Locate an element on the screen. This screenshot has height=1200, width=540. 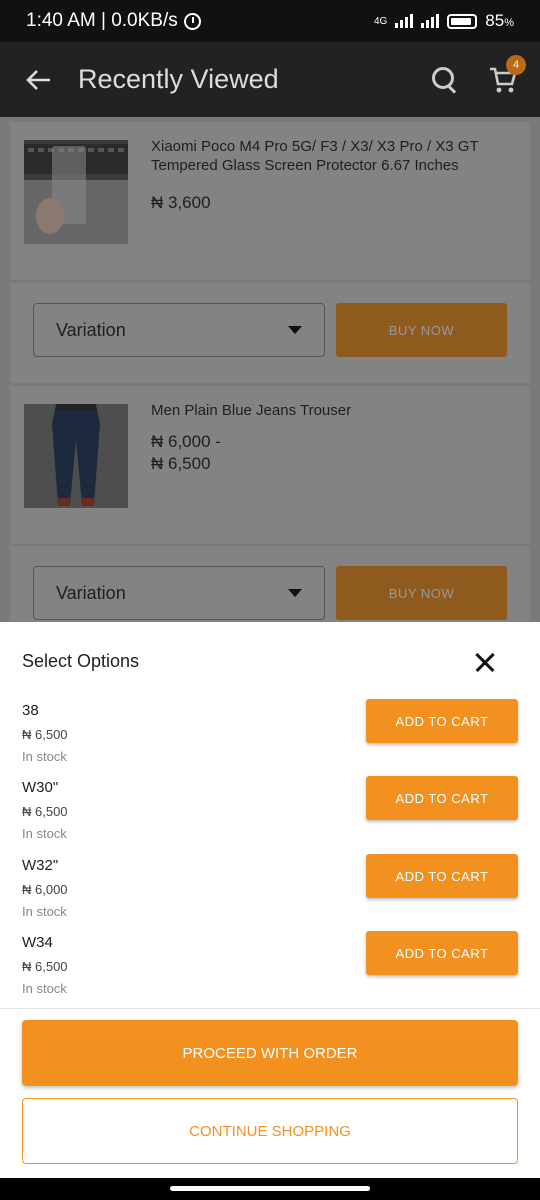
option-name: W30" is located at coordinates (40, 787).